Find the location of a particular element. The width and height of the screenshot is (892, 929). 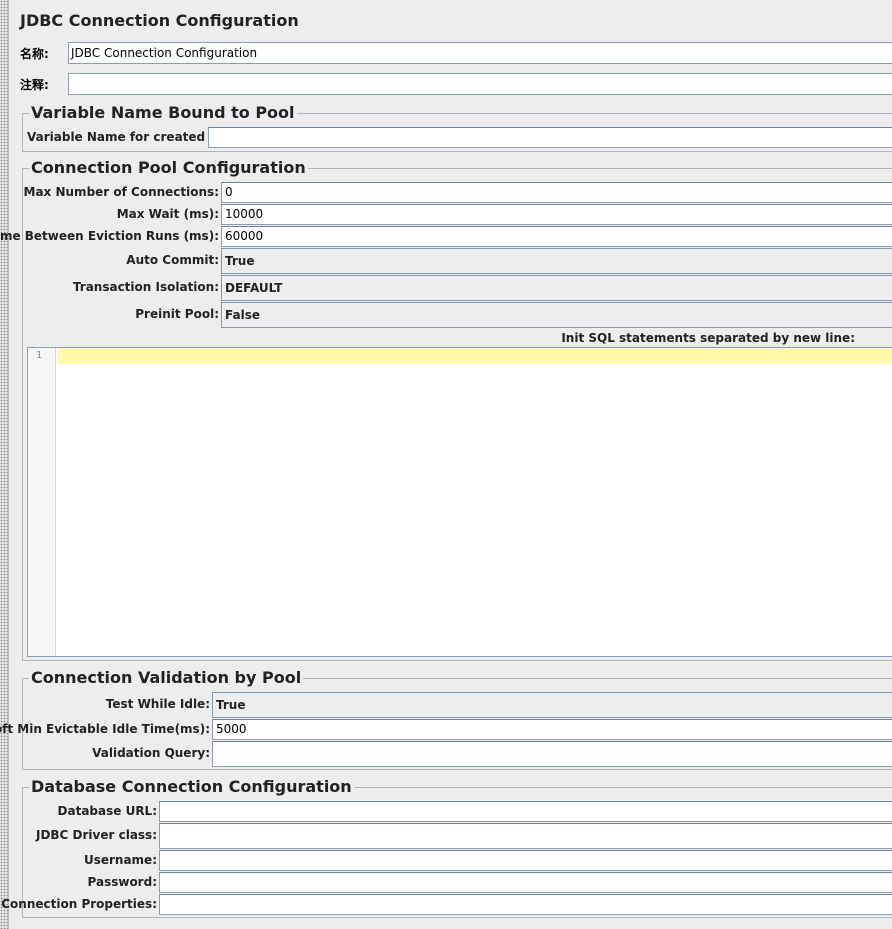

soft-min-idle-label: Soft Min Evictable Idle Time(ms): is located at coordinates (105, 729).